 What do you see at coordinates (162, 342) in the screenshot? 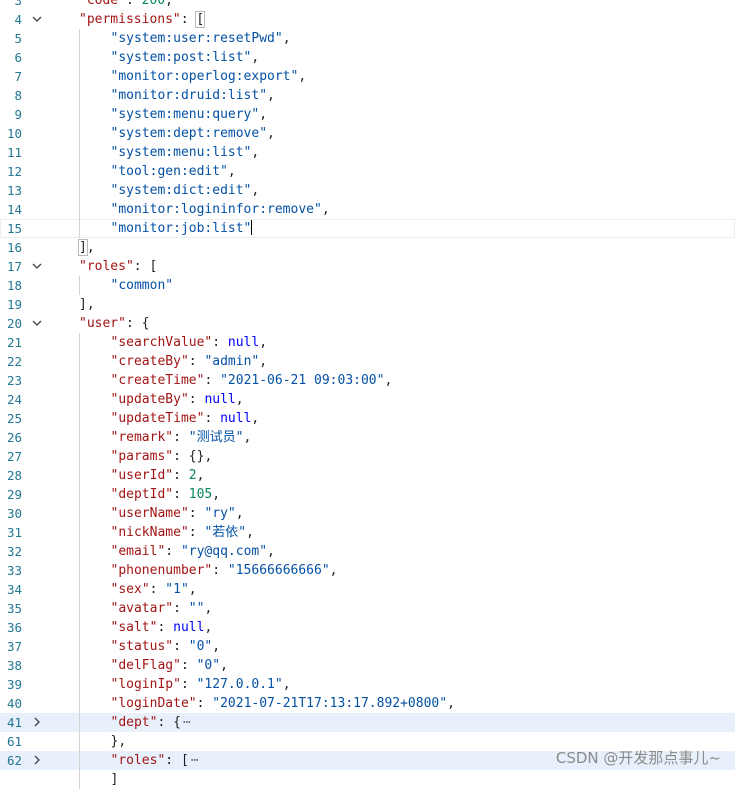
I see `json-key: "searchValue"` at bounding box center [162, 342].